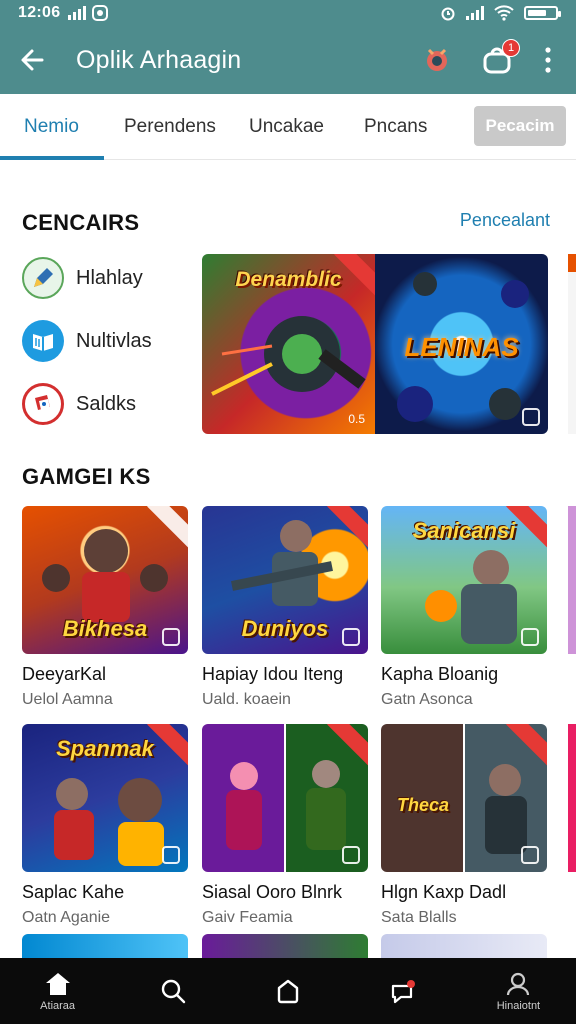 Image resolution: width=576 pixels, height=1024 pixels. I want to click on game-card-1: Duniyos Hapiay Idou Iteng Uald. koaein, so click(285, 607).